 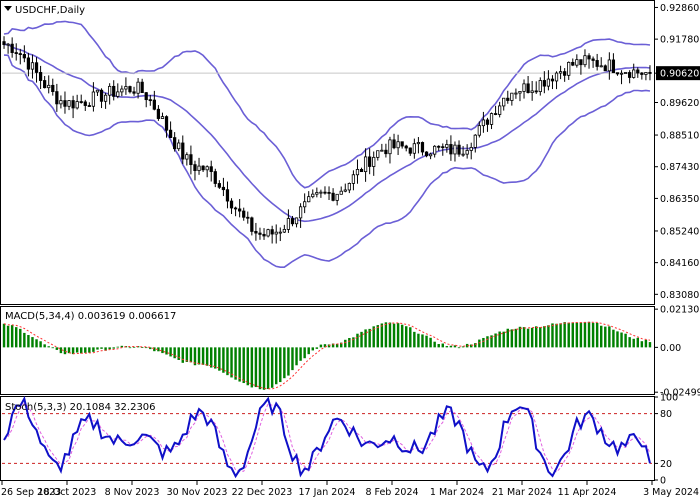 I want to click on x-axis-tick-label: 17 Jan 2024, so click(x=327, y=492).